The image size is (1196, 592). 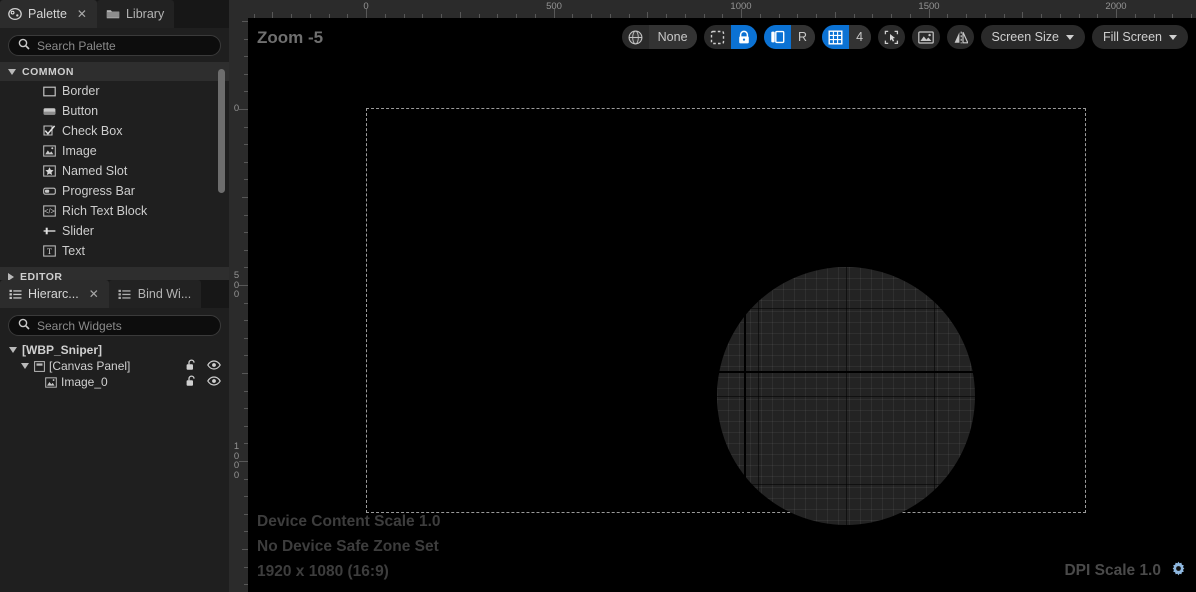 What do you see at coordinates (635, 37) in the screenshot?
I see `globe-icon` at bounding box center [635, 37].